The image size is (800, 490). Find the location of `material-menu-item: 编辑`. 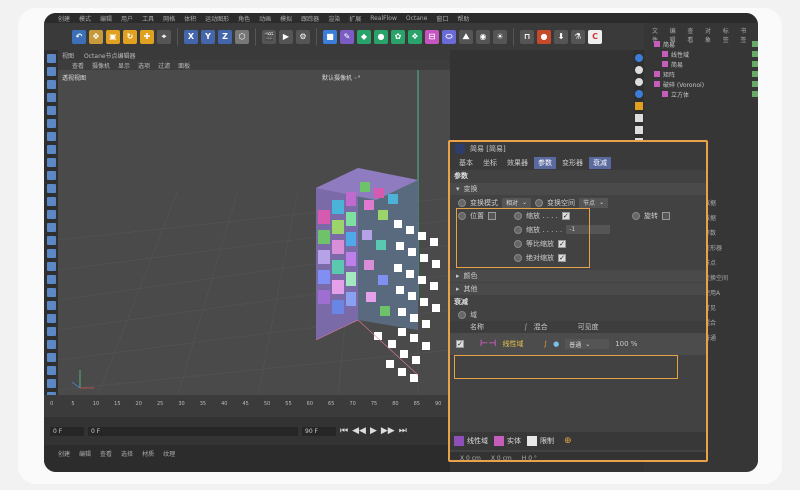

material-menu-item: 编辑 is located at coordinates (85, 460).